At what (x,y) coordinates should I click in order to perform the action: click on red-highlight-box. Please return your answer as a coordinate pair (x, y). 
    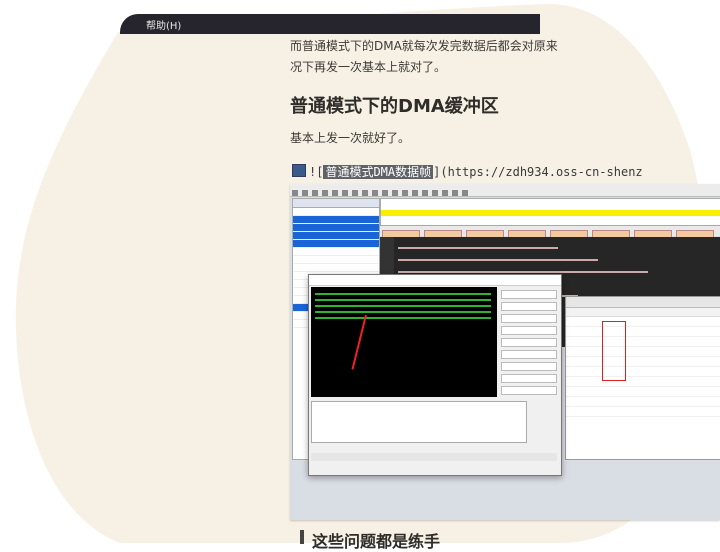
    Looking at the image, I should click on (614, 351).